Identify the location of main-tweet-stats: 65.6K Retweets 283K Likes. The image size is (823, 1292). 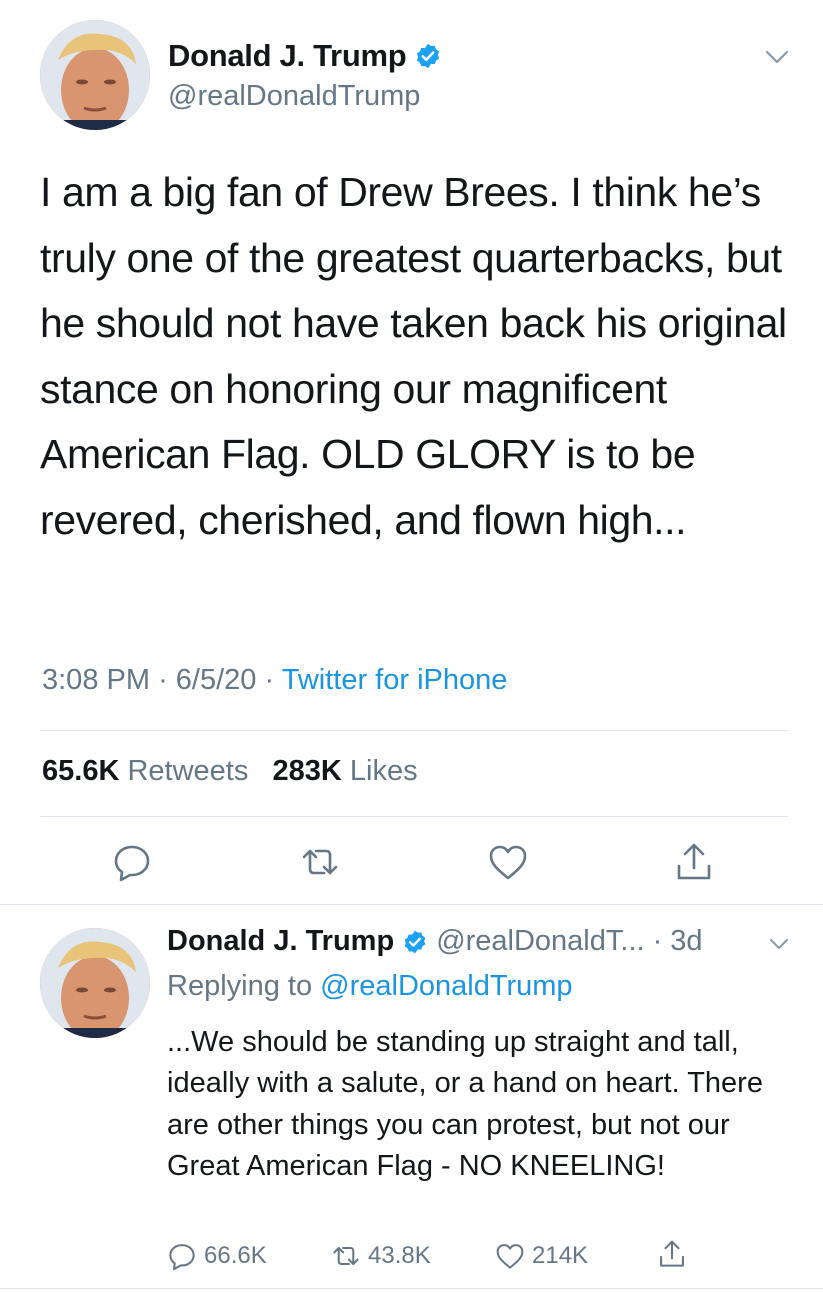
(230, 771).